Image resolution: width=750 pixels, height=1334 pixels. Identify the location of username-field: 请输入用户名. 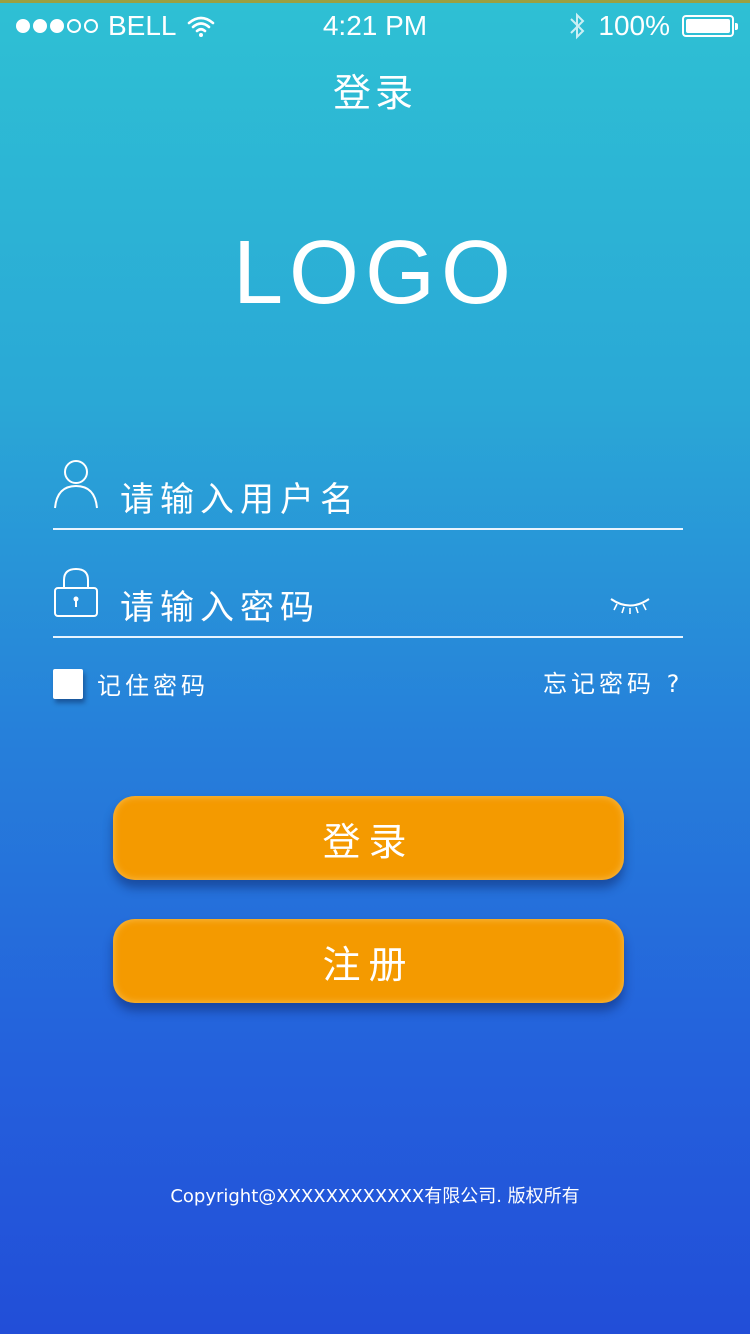
(368, 494).